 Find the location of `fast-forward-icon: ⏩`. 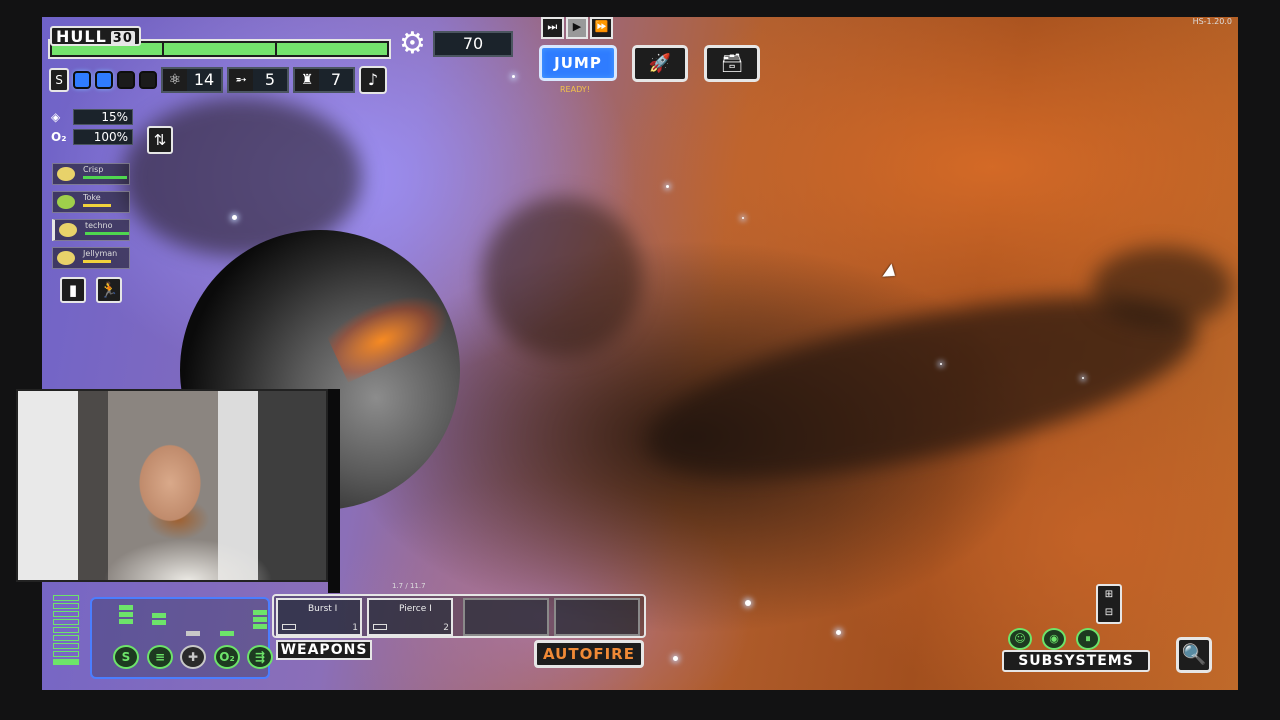

fast-forward-icon: ⏩ is located at coordinates (602, 28).